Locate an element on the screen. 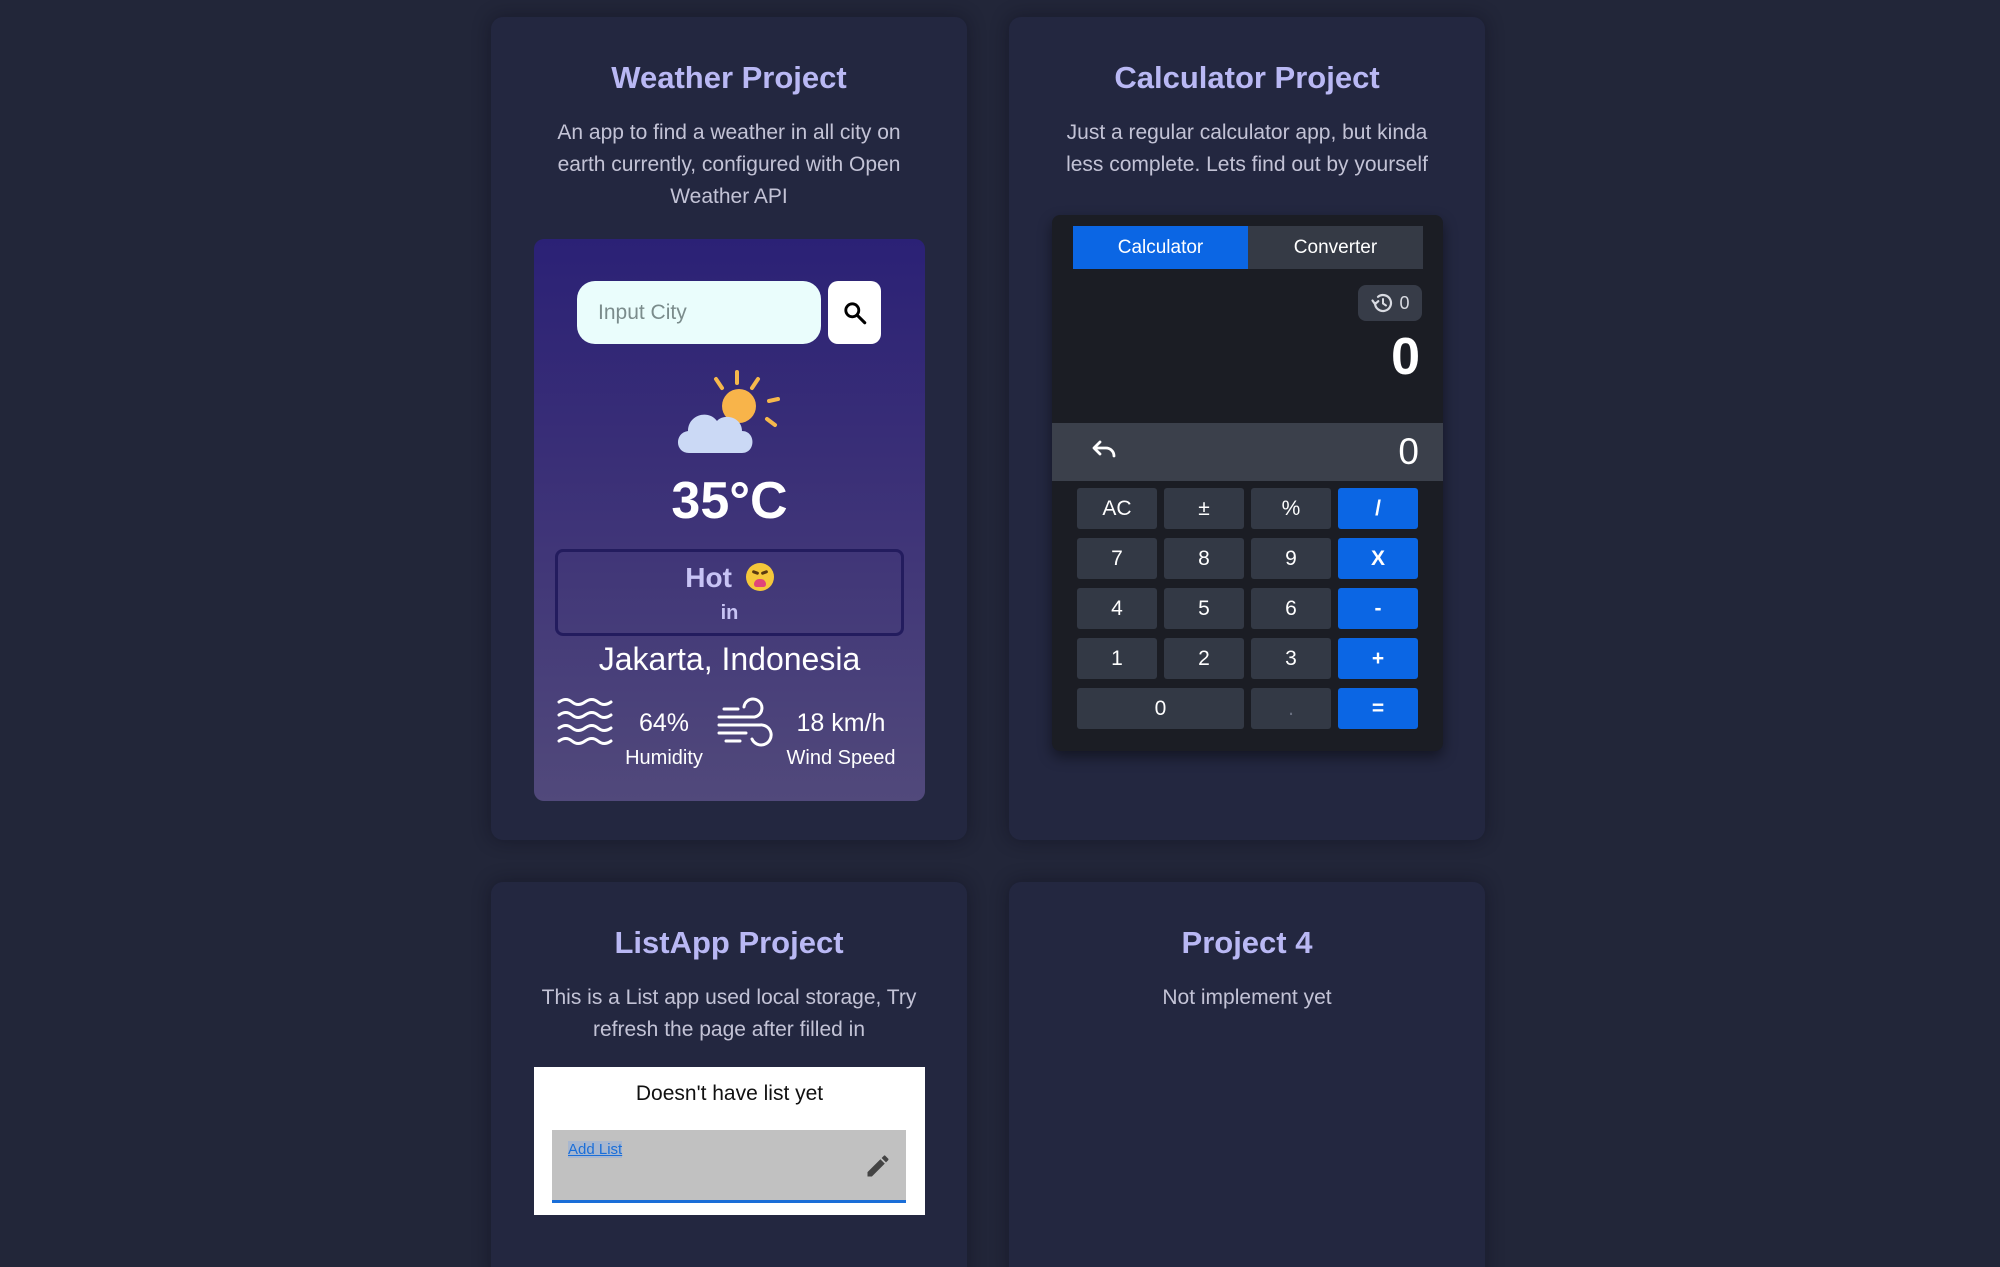  history-icon is located at coordinates (1382, 303).